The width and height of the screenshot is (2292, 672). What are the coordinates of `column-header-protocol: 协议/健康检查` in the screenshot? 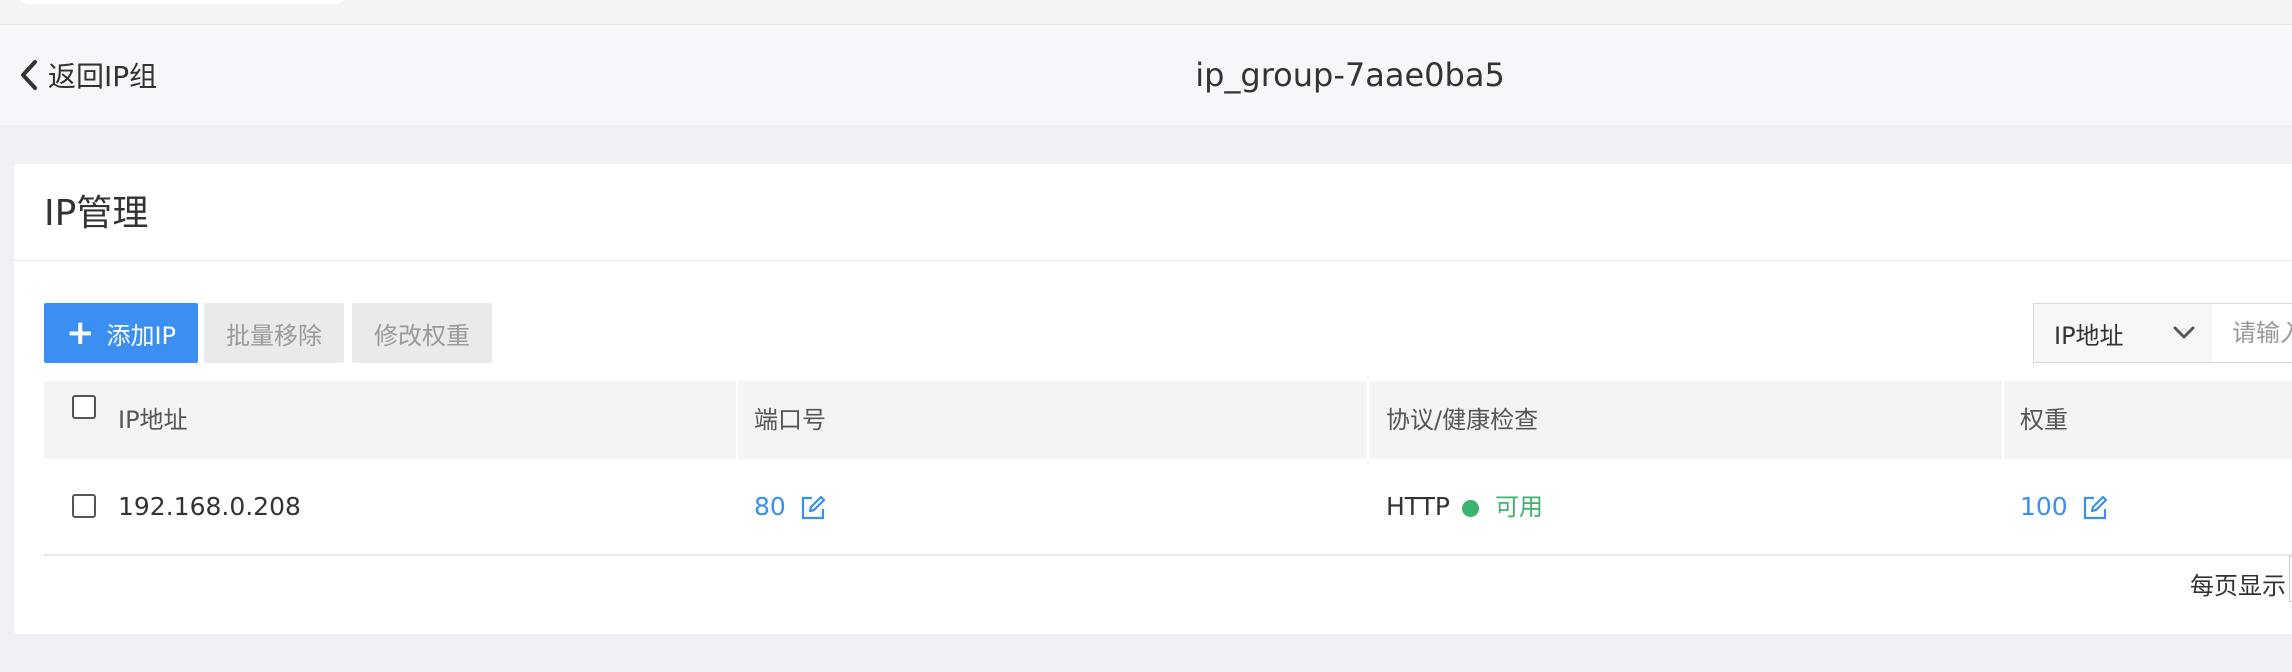 It's located at (1462, 420).